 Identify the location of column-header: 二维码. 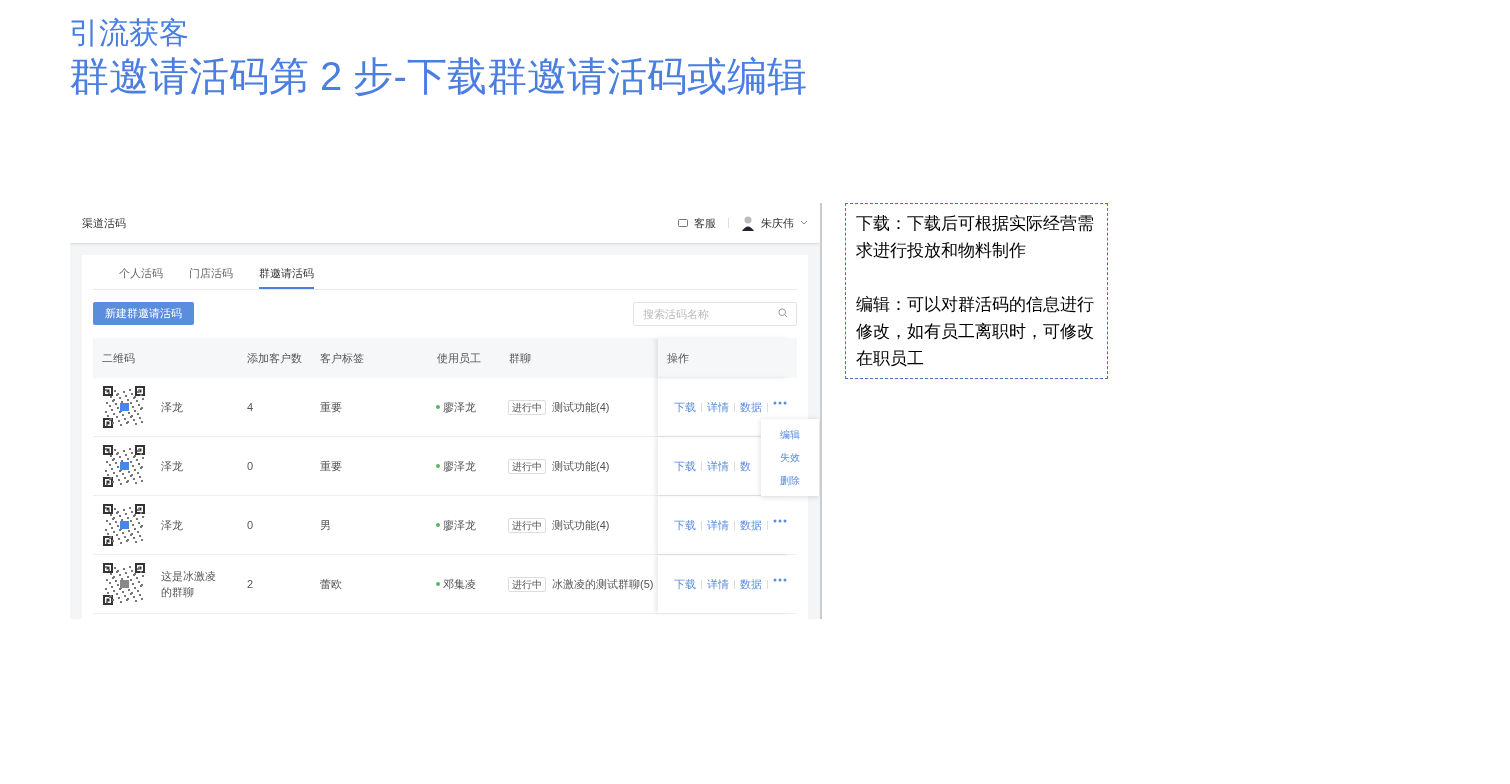
(118, 358).